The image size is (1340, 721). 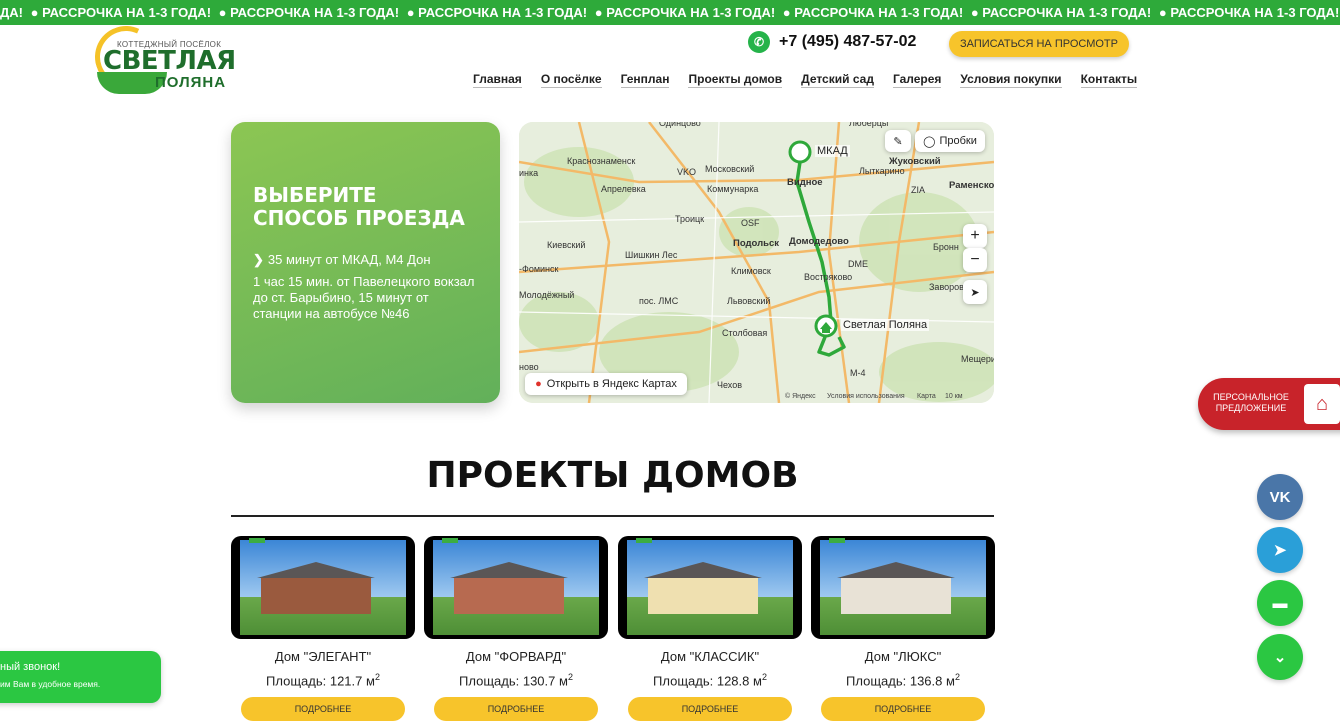 What do you see at coordinates (946, 247) in the screenshot?
I see `map-place-label: Бронн` at bounding box center [946, 247].